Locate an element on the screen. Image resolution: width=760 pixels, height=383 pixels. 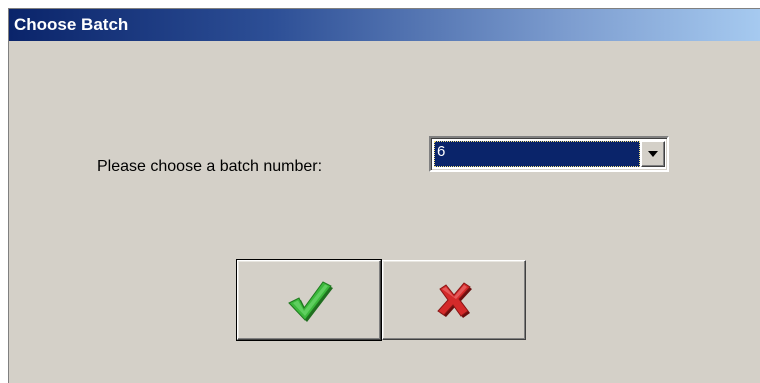
title-bar: Choose Batch is located at coordinates (384, 25).